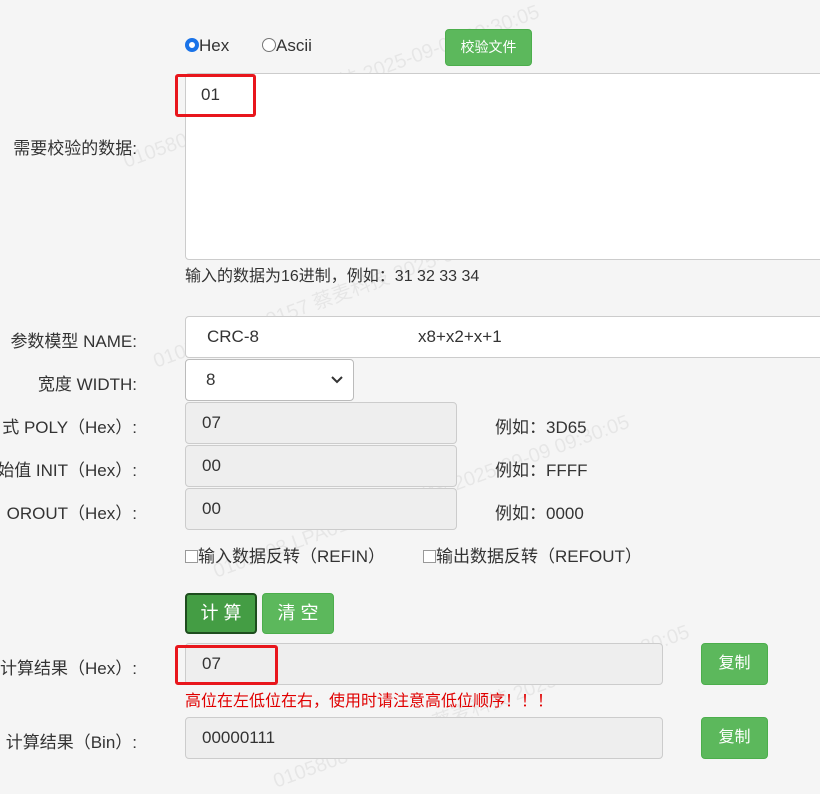 This screenshot has height=794, width=820. I want to click on chevron-down-icon, so click(337, 380).